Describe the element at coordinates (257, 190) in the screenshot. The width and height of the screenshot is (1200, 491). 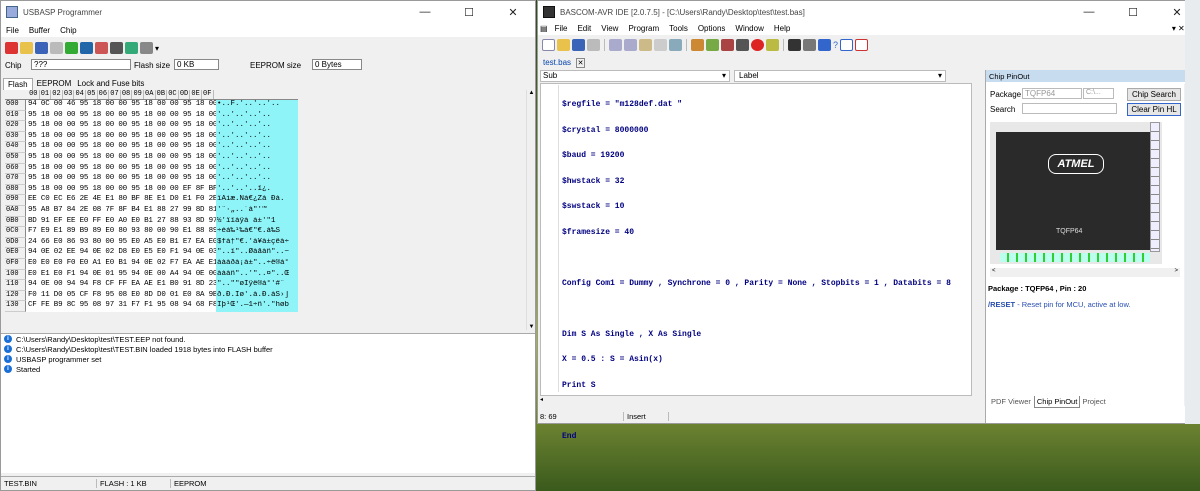
I see `hex-ascii: '..'..'..ï¿.` at that location.